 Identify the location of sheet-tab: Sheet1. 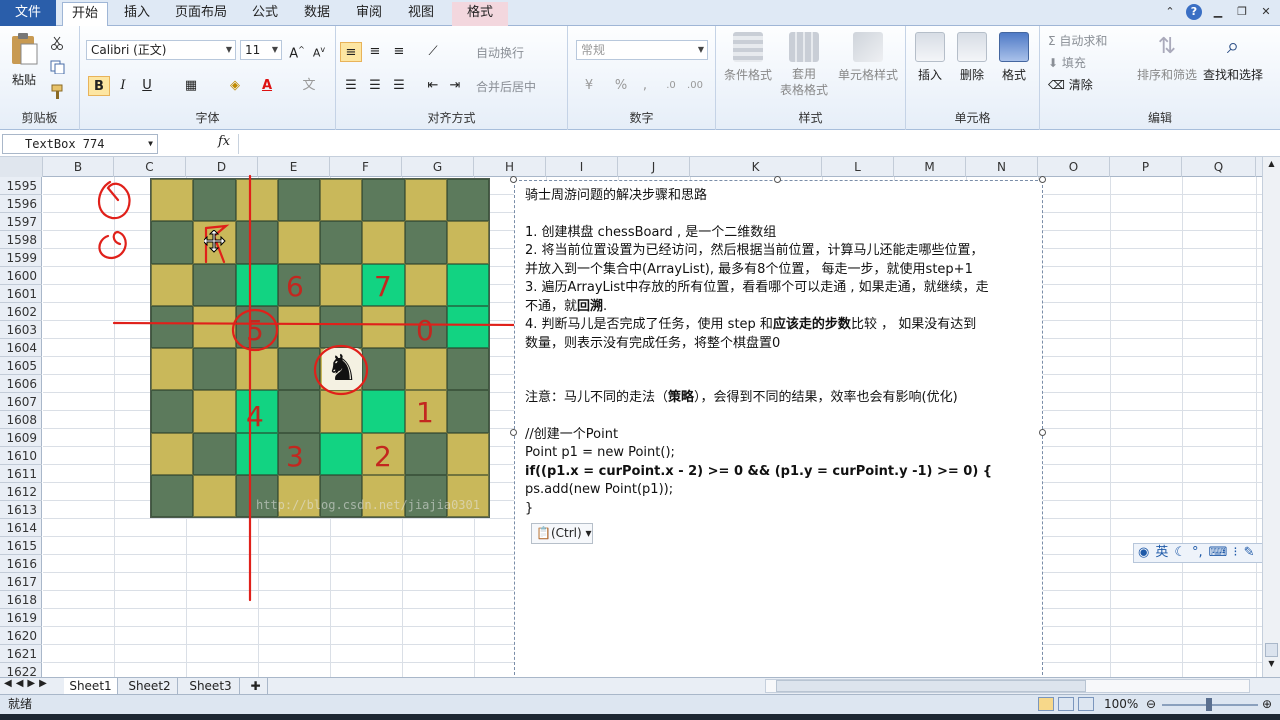
(91, 686).